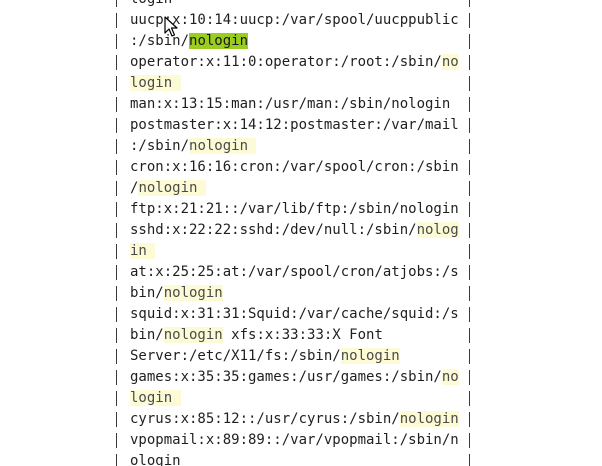 This screenshot has width=602, height=466. Describe the element at coordinates (294, 167) in the screenshot. I see `line-text: cron:x:16:16:cron:/var/spool/cron:/sbin` at that location.